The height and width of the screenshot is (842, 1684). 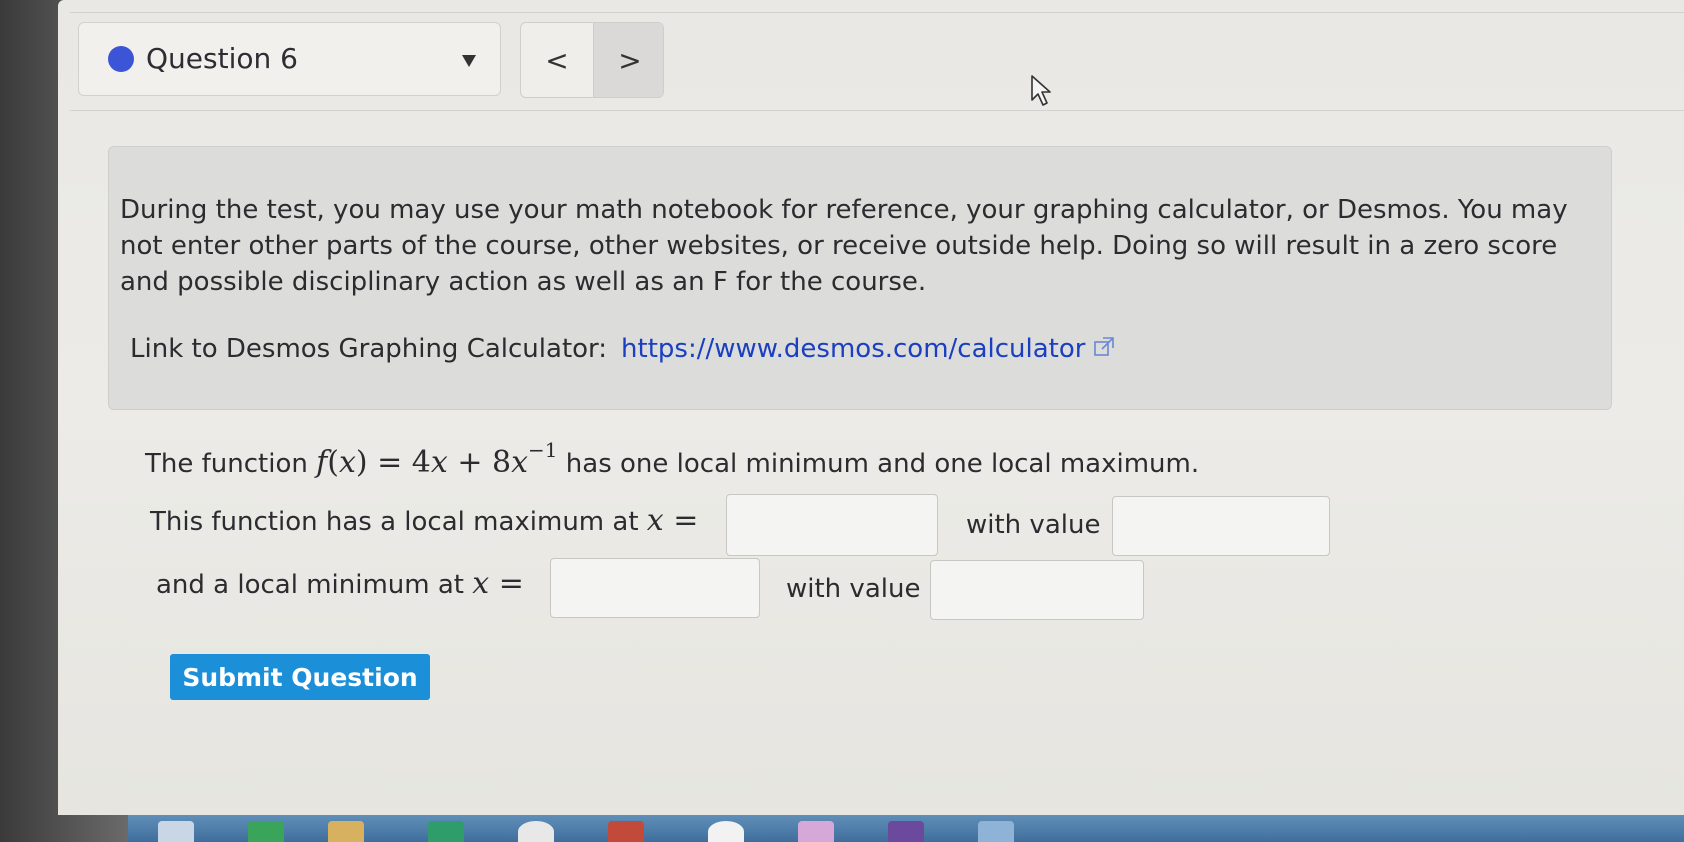 I want to click on min-with-value-label: with value, so click(x=853, y=589).